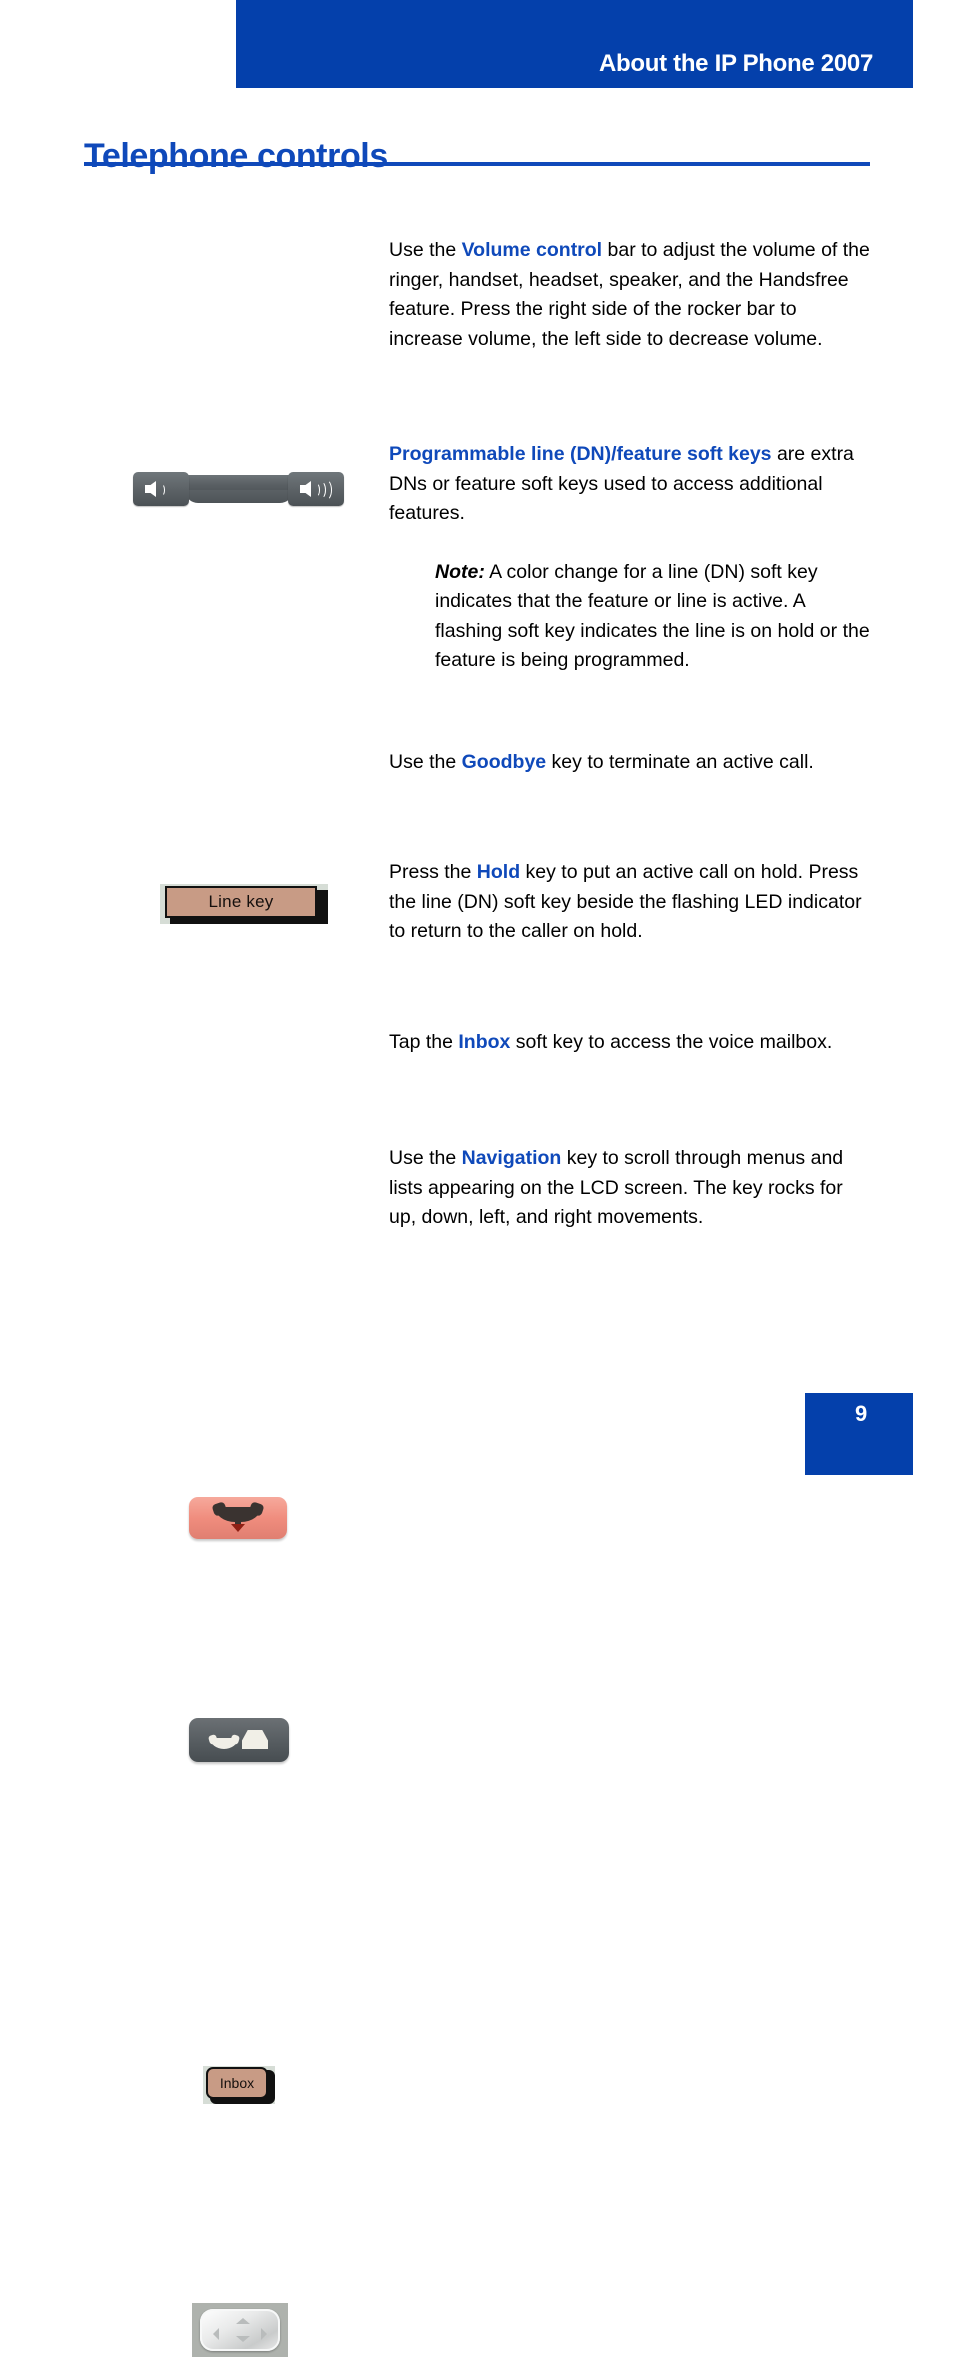 The height and width of the screenshot is (2357, 954). I want to click on phone-base-icon, so click(255, 1739).